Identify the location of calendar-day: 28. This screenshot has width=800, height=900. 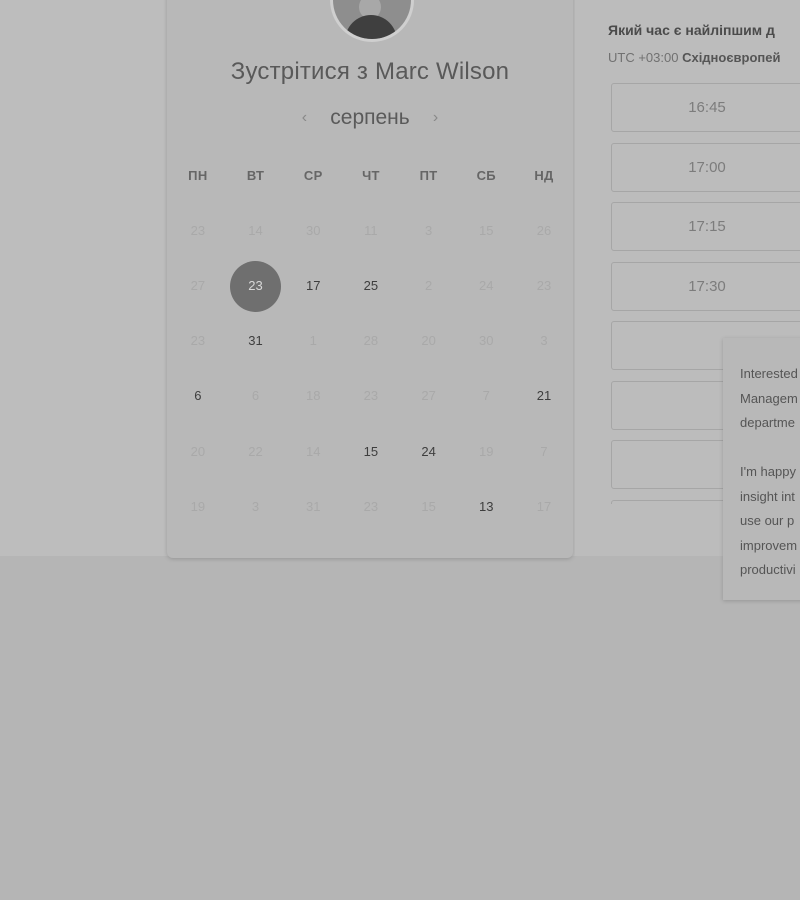
(371, 341).